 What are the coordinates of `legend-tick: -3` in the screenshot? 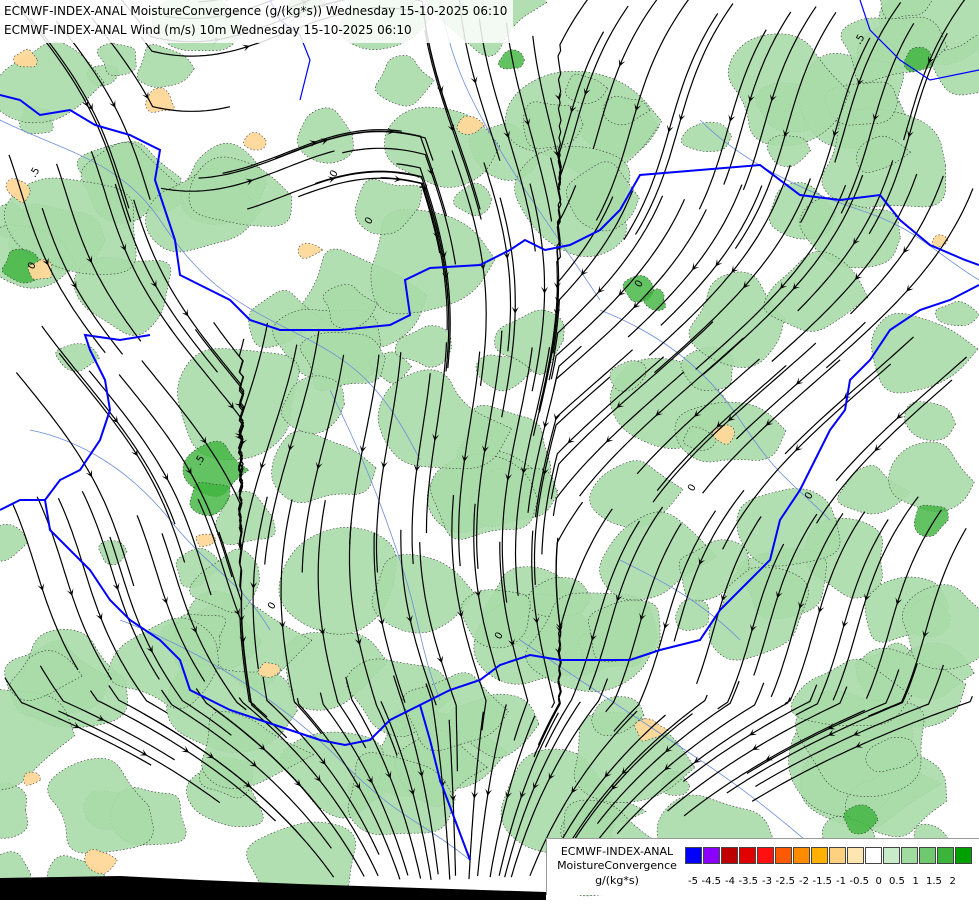 It's located at (767, 881).